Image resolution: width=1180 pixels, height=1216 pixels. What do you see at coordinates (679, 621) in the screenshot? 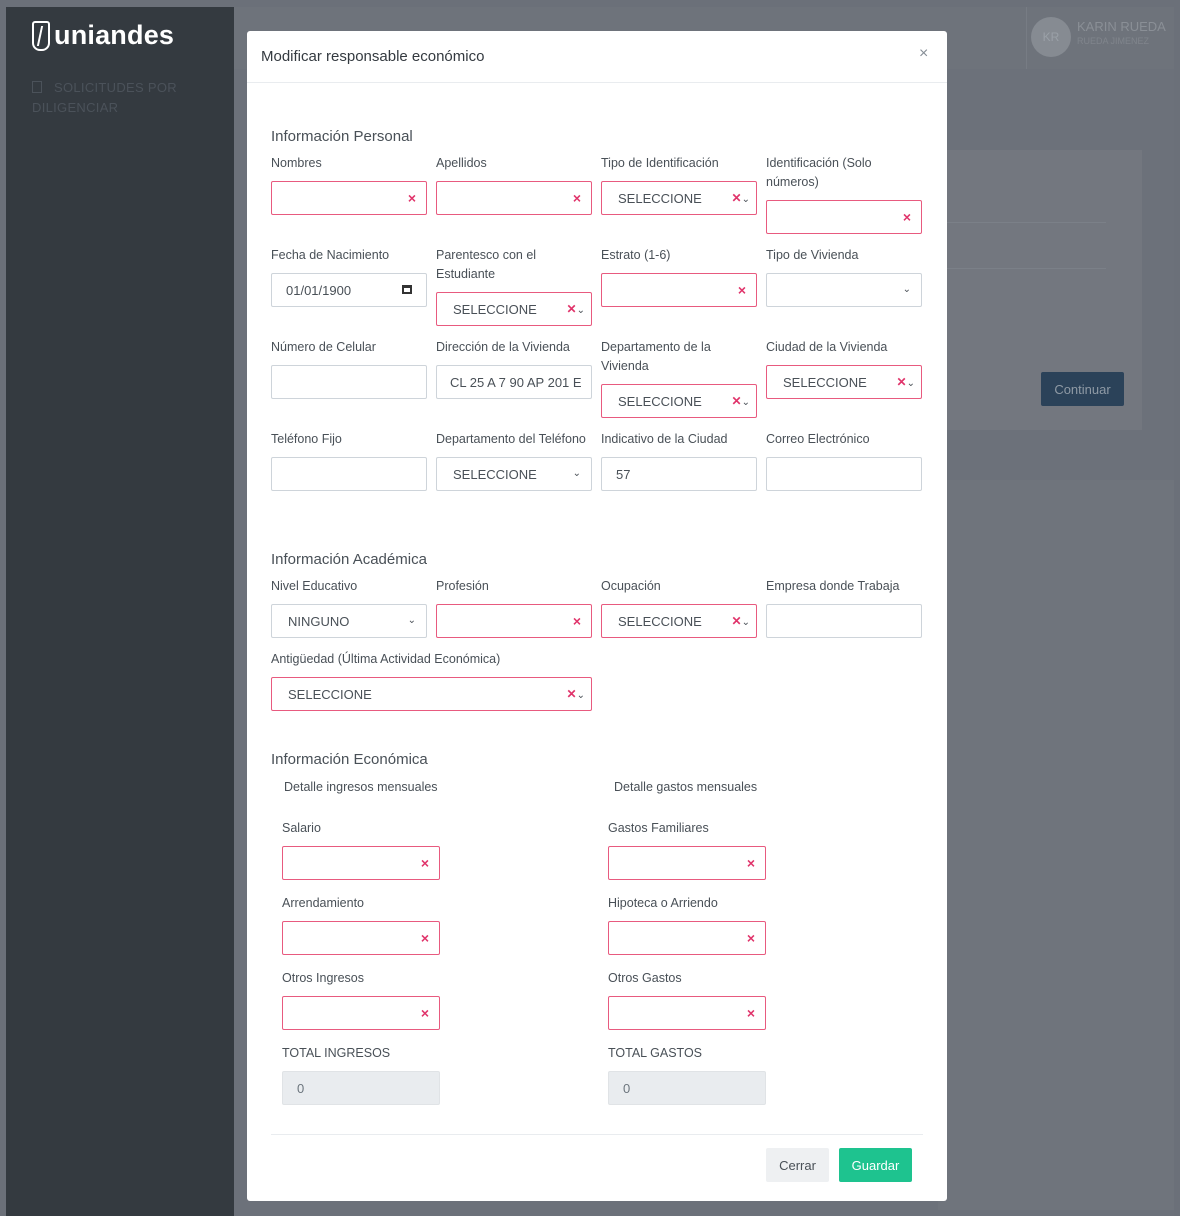
I see `ocupacion-select: SELECCIONE ✕⌄` at bounding box center [679, 621].